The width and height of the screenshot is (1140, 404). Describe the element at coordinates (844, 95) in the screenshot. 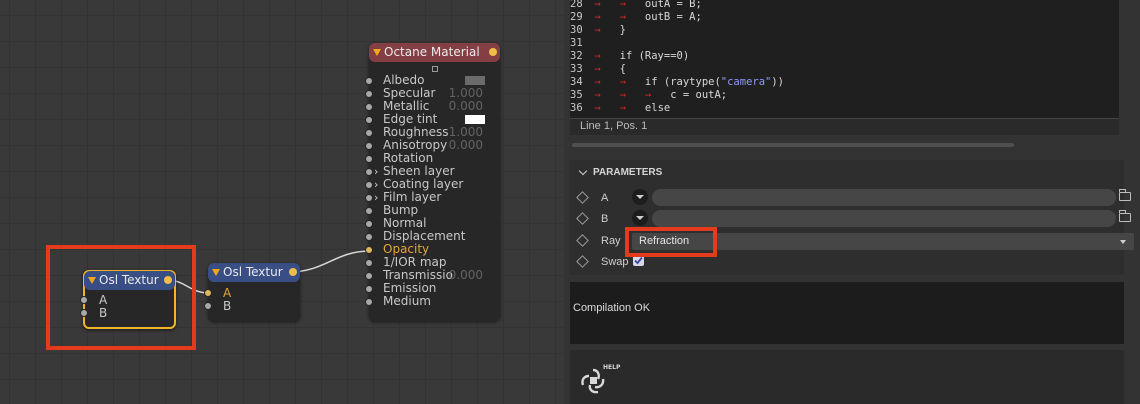

I see `code-line: 35 → → → c = outA;` at that location.